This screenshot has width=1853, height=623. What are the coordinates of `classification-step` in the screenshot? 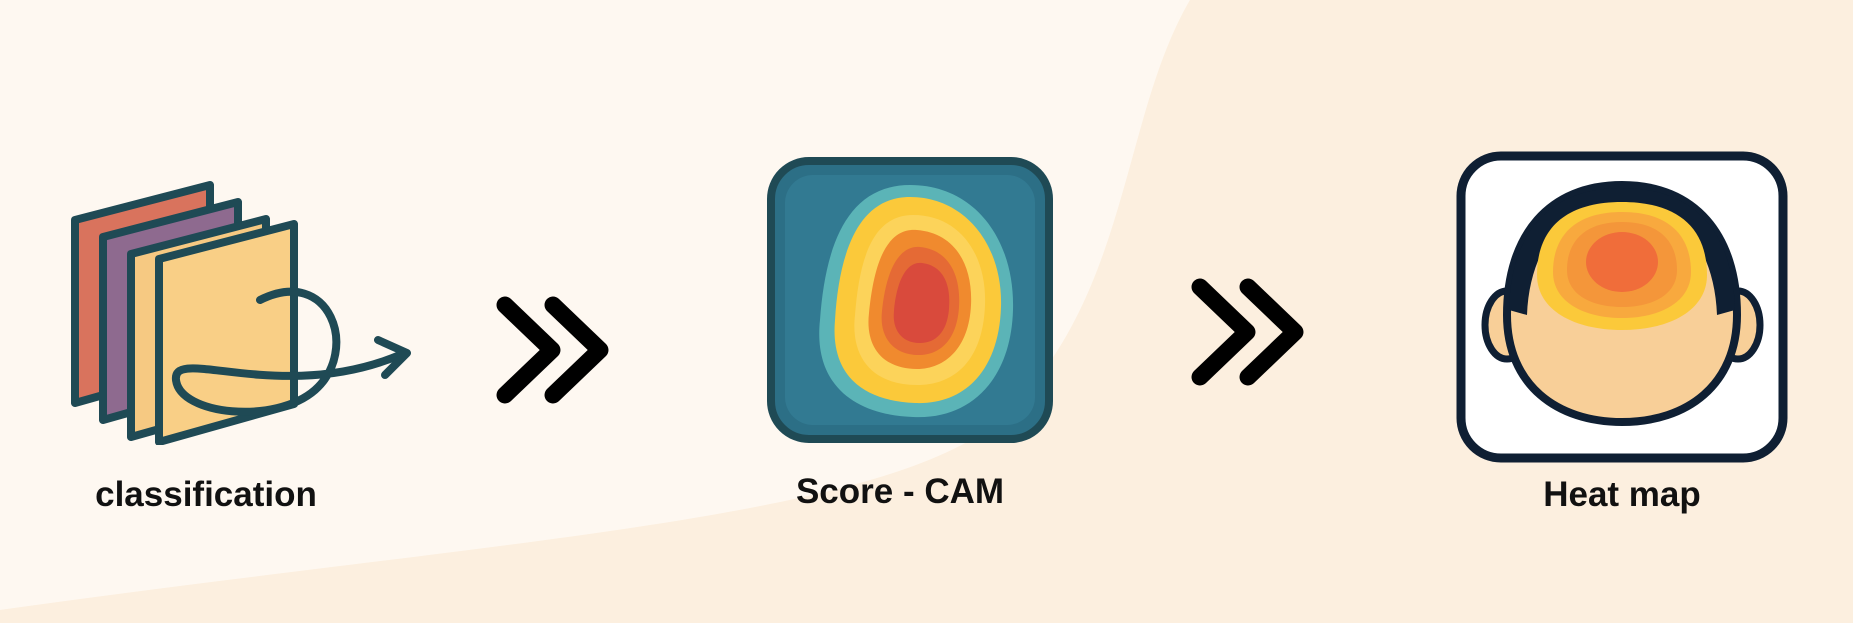 It's located at (245, 310).